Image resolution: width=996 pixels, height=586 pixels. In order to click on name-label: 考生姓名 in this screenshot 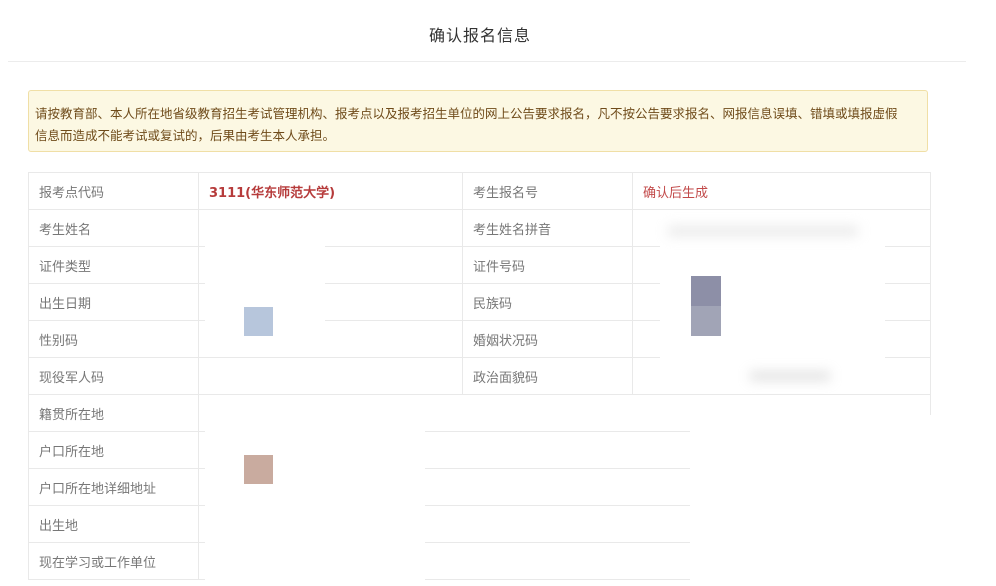, I will do `click(113, 228)`.